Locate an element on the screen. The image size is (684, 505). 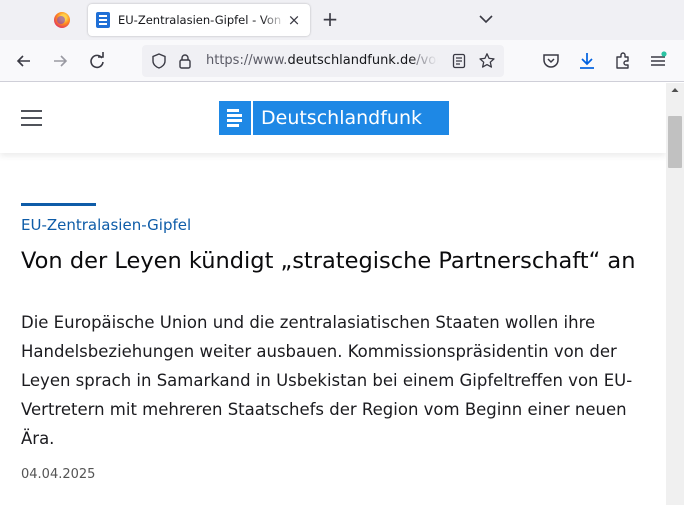
forward-arrow-icon is located at coordinates (60, 61).